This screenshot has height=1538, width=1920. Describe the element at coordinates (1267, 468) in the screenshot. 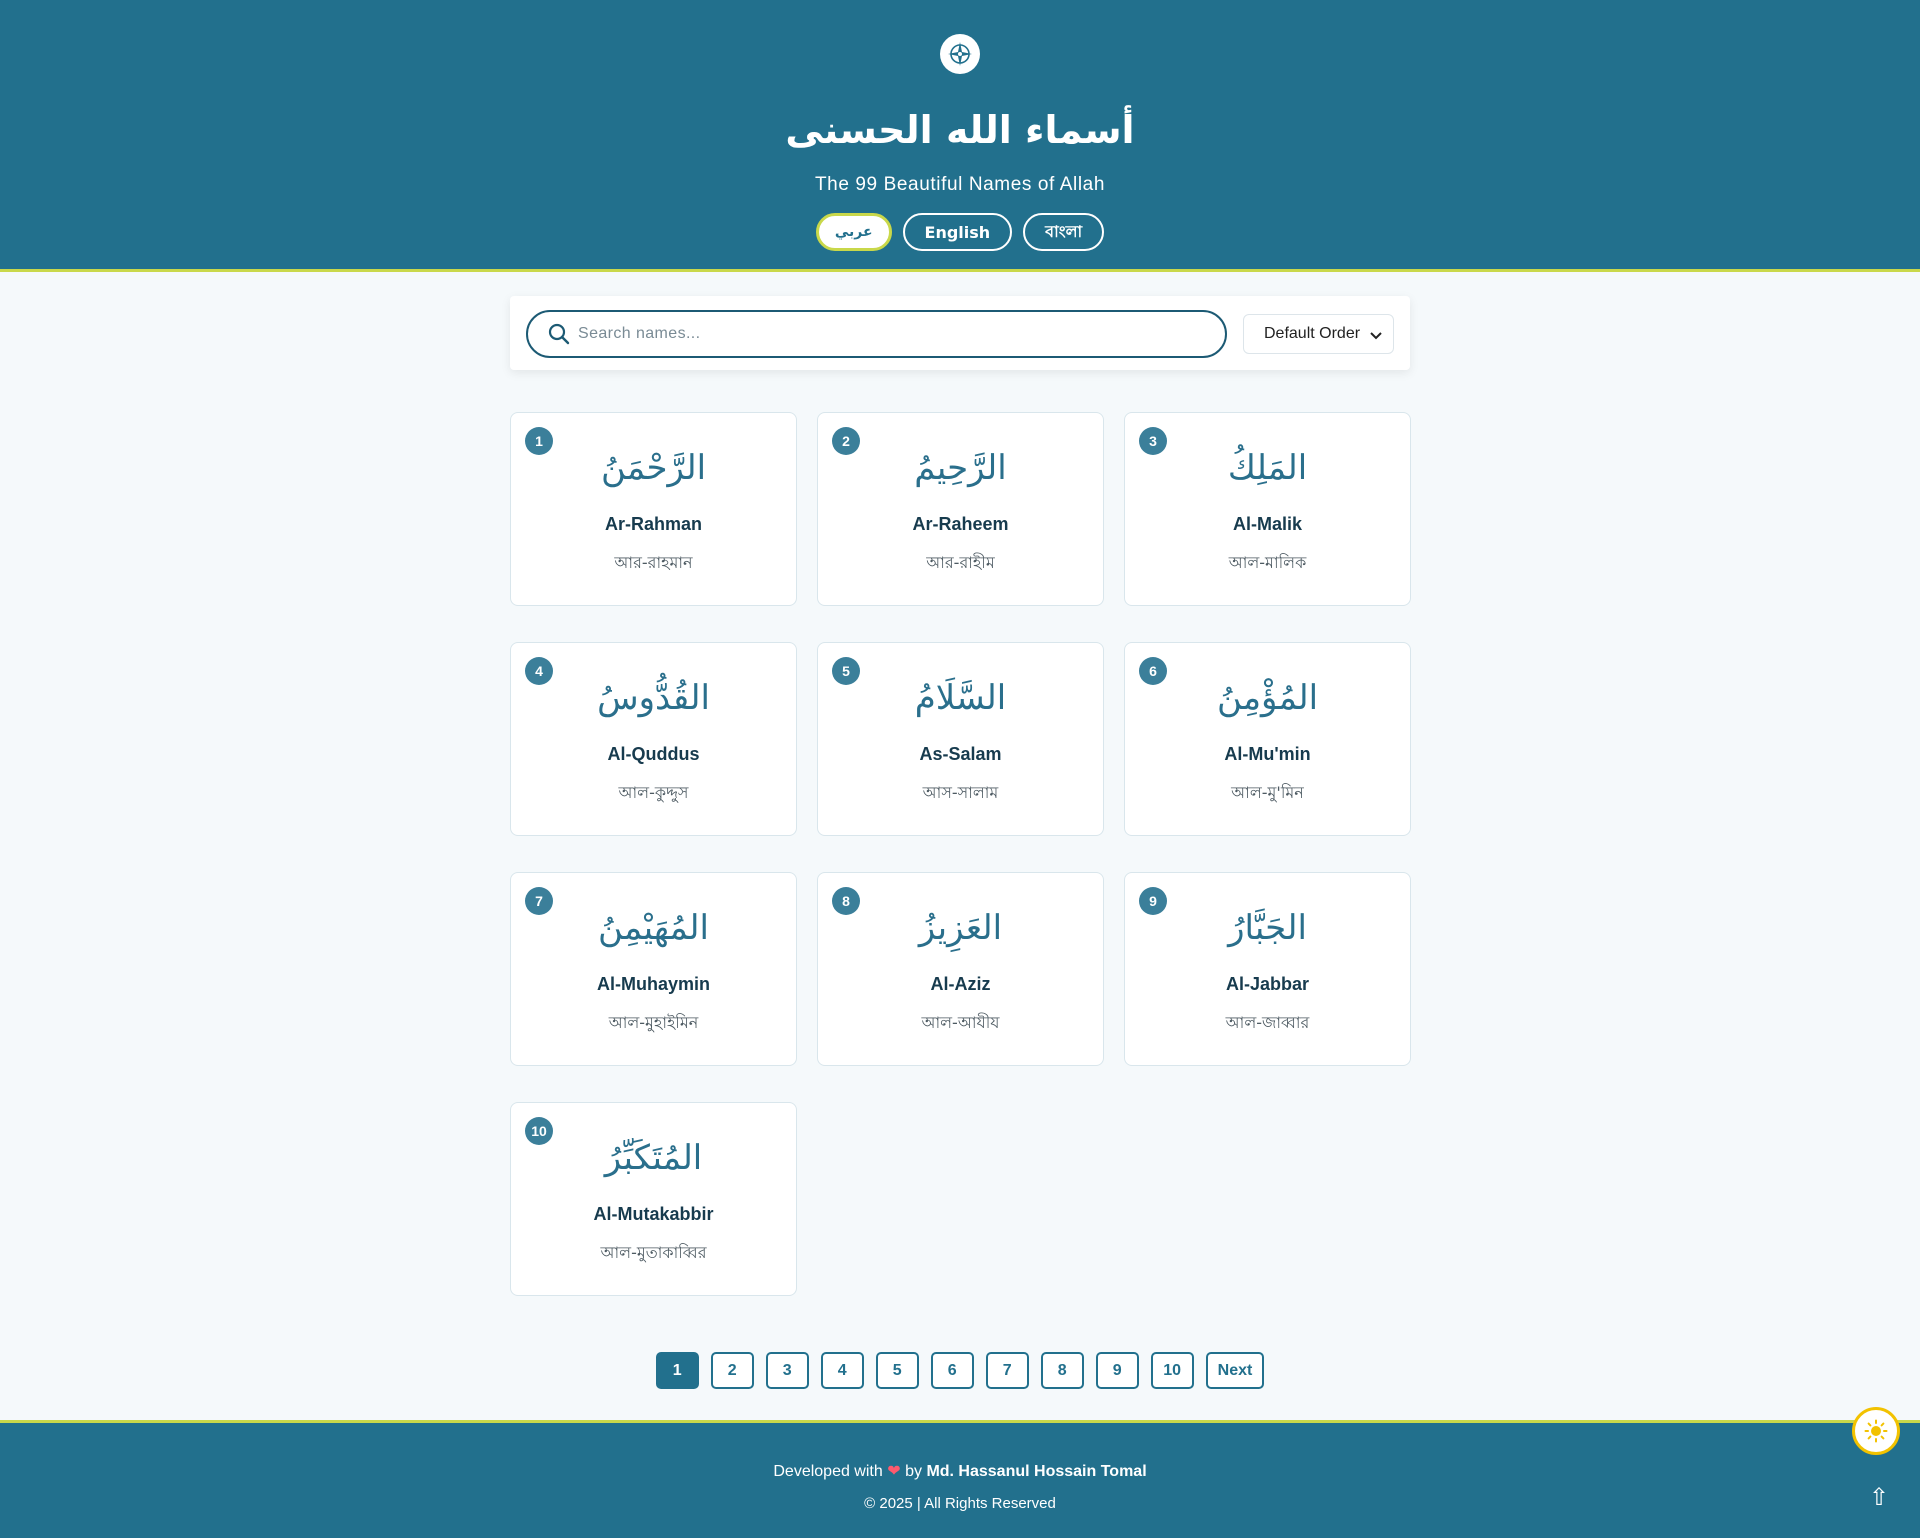

I see `name-arabic: المَلِكُ` at that location.